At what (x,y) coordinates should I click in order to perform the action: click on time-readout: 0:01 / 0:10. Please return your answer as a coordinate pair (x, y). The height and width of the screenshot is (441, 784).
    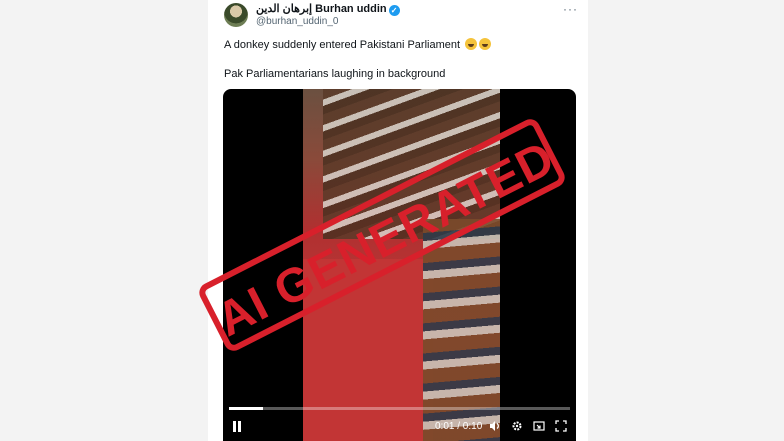
    Looking at the image, I should click on (459, 426).